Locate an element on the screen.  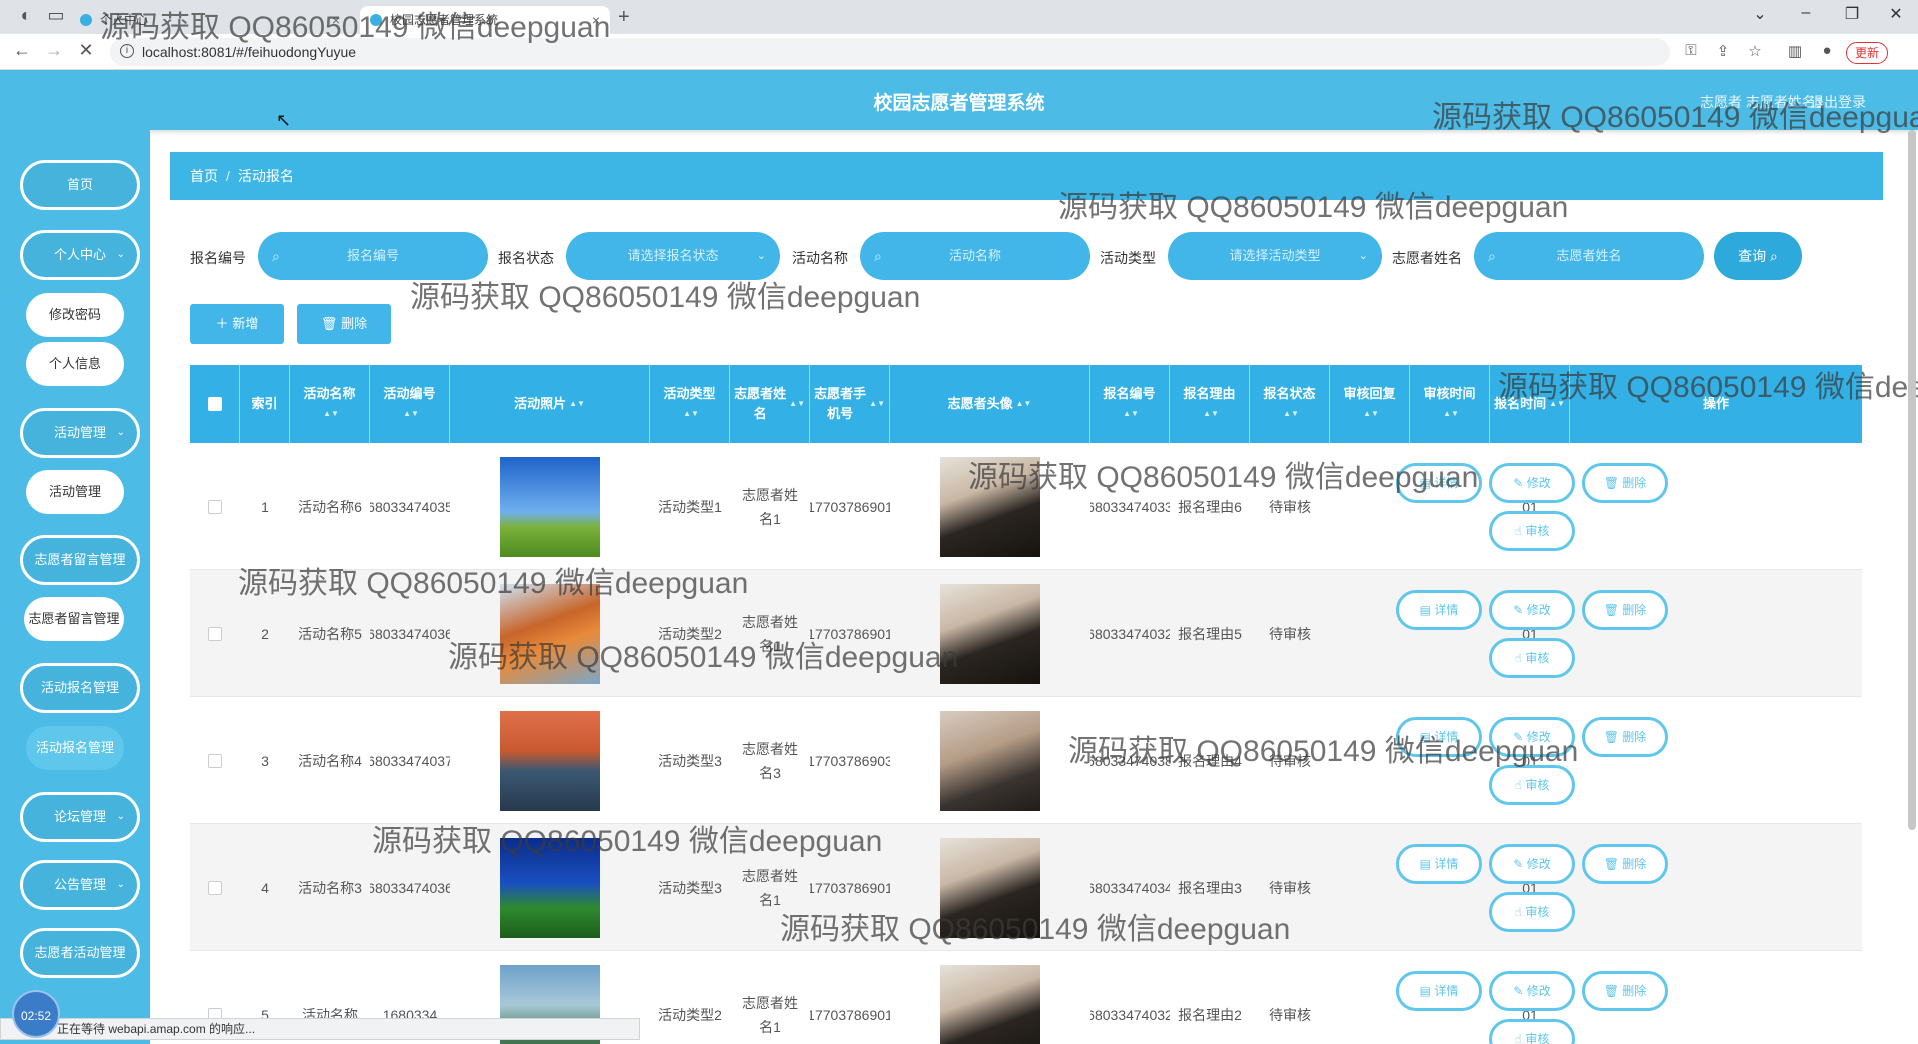
page-scrollbar is located at coordinates (1912, 480).